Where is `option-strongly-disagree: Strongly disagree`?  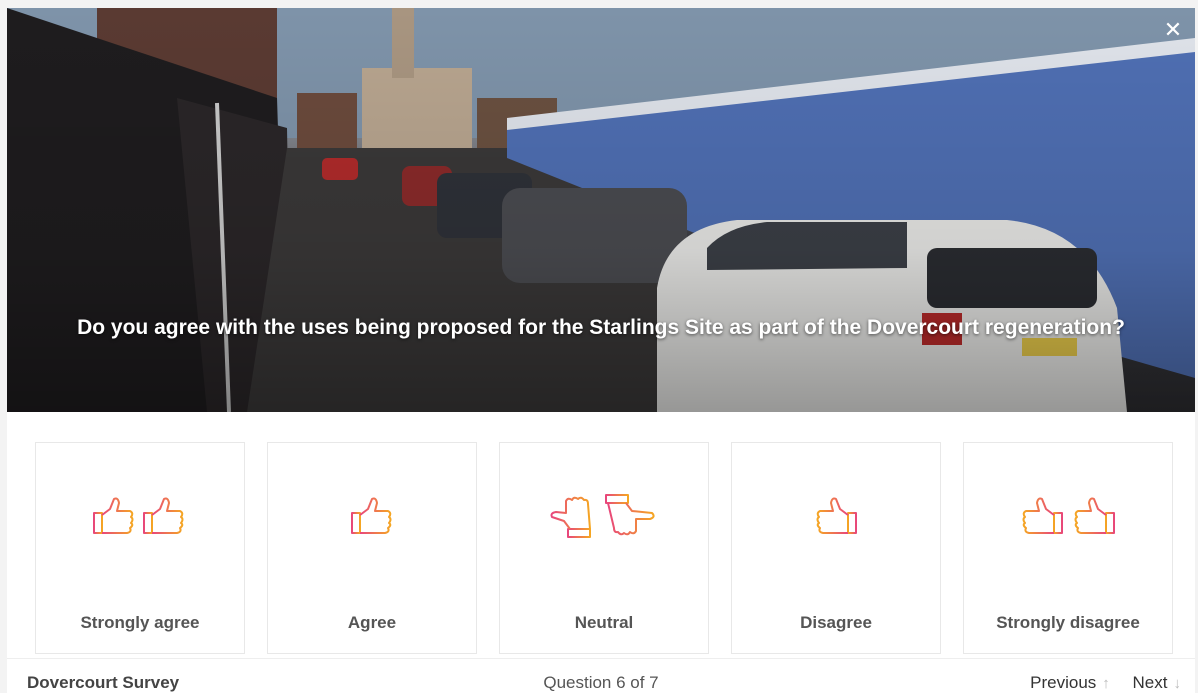
option-strongly-disagree: Strongly disagree is located at coordinates (1068, 548).